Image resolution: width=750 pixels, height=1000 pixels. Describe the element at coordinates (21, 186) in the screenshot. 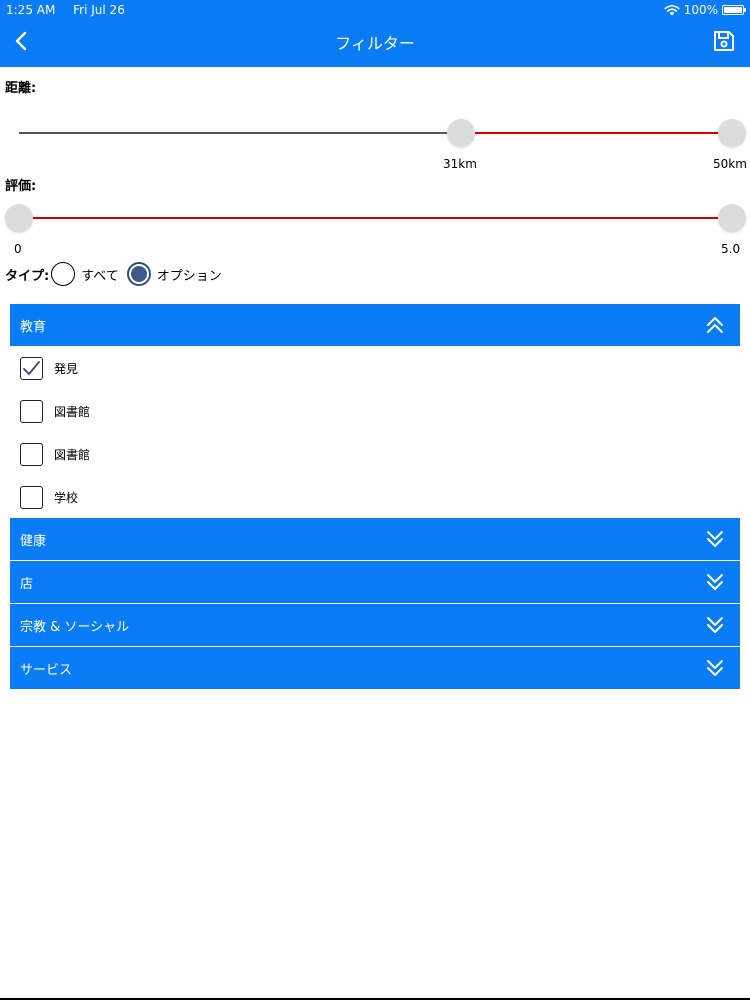

I see `rating-label: 評価:` at that location.